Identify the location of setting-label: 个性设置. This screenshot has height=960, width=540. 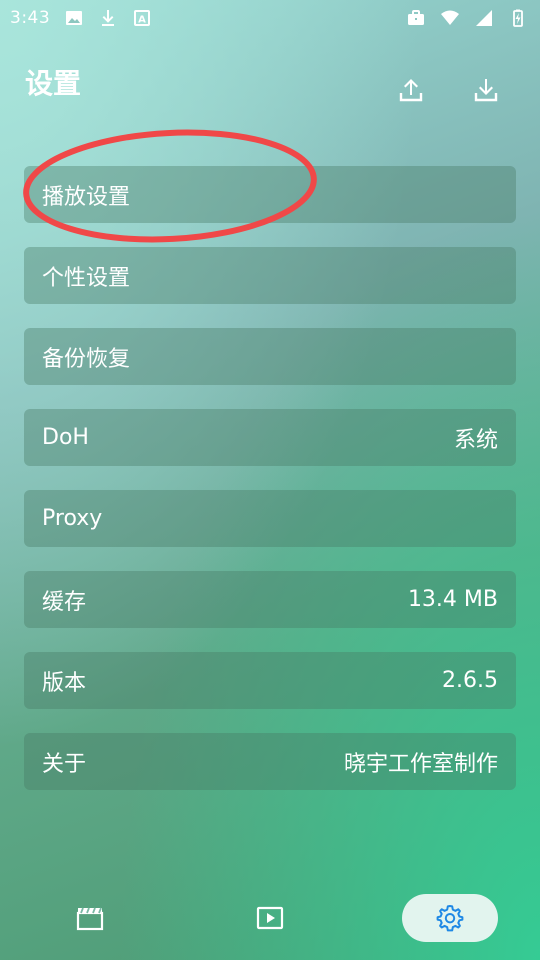
(86, 278).